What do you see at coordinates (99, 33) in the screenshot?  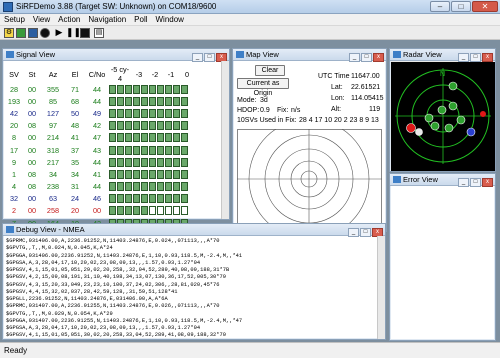 I see `print-icon: ▤` at bounding box center [99, 33].